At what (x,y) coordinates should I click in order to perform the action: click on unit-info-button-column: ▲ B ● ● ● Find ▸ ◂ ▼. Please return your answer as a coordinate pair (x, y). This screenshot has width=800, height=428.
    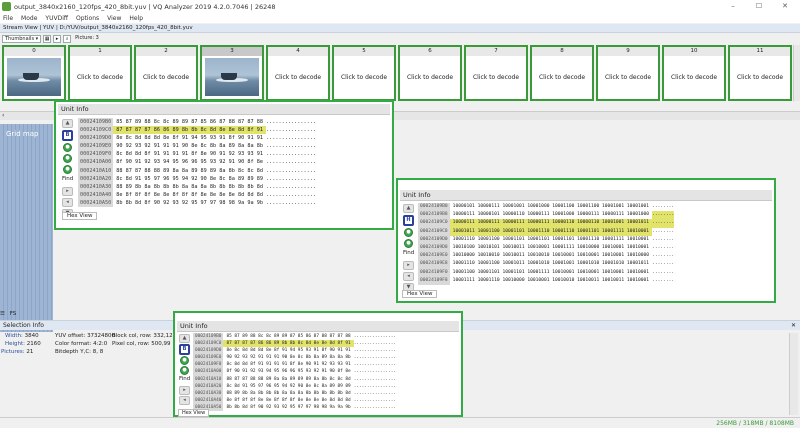
    Looking at the image, I should click on (68, 169).